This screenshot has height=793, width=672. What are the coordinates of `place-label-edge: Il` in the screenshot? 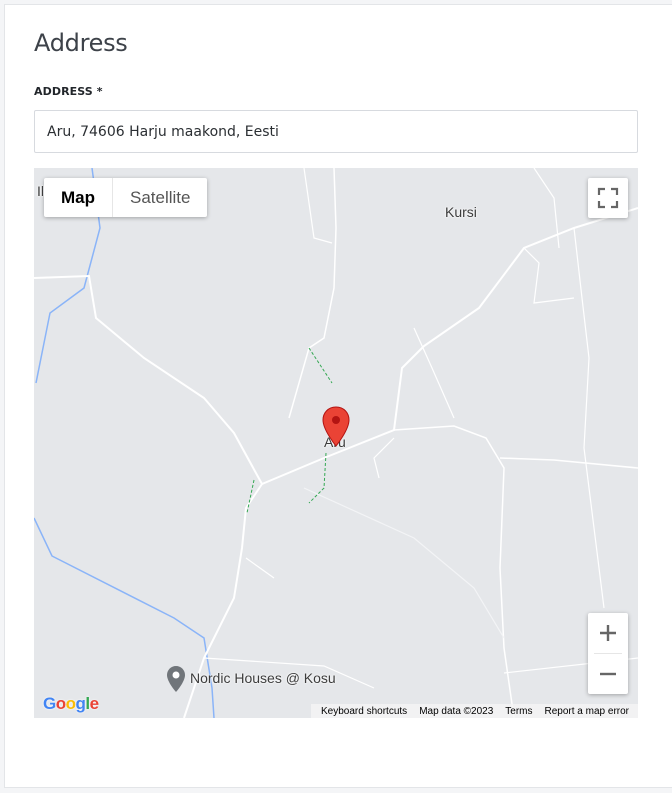 It's located at (40, 191).